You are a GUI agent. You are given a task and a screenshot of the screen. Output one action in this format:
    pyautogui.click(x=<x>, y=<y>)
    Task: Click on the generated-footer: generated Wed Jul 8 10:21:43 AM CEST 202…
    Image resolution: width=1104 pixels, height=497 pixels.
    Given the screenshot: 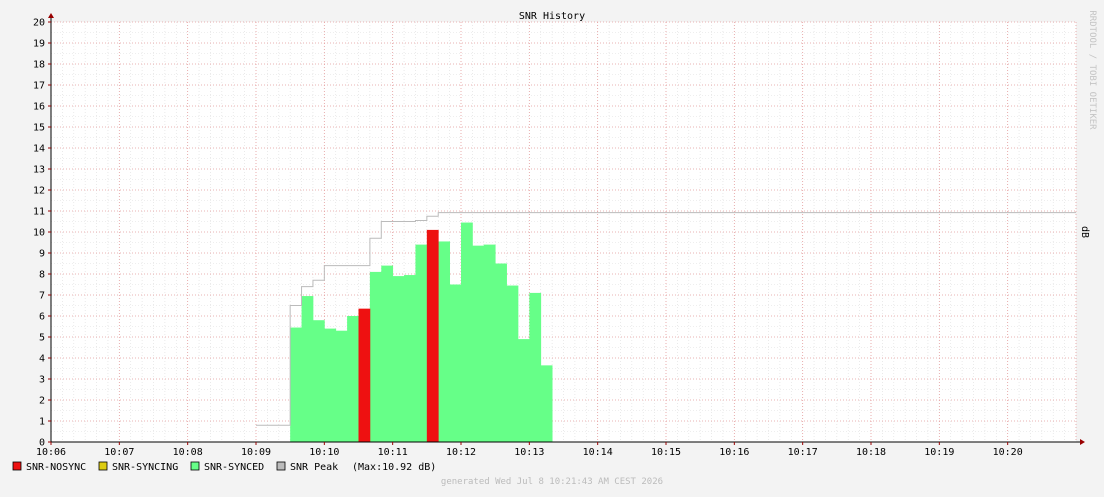 What is the action you would take?
    pyautogui.click(x=552, y=482)
    